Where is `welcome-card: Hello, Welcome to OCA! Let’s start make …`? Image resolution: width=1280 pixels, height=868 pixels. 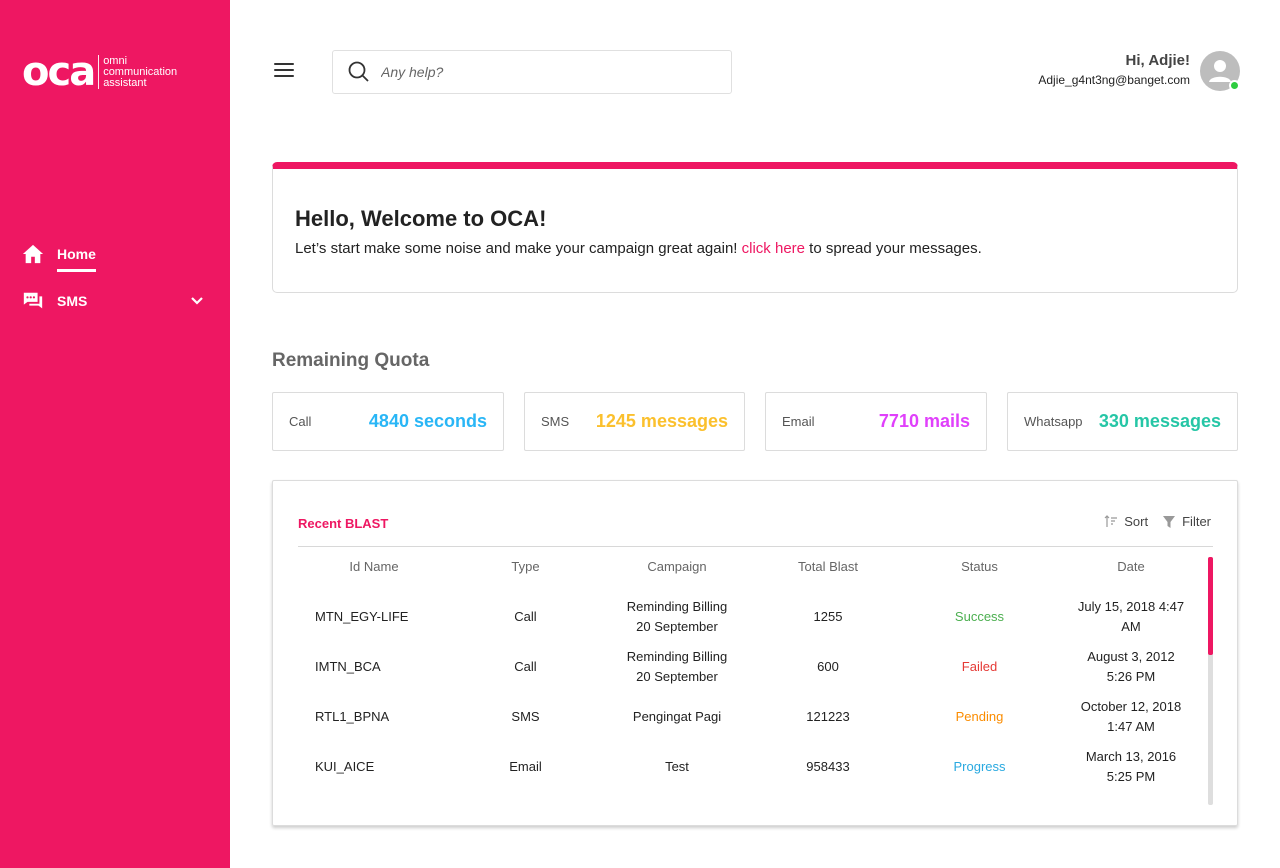
welcome-card: Hello, Welcome to OCA! Let’s start make … is located at coordinates (755, 227).